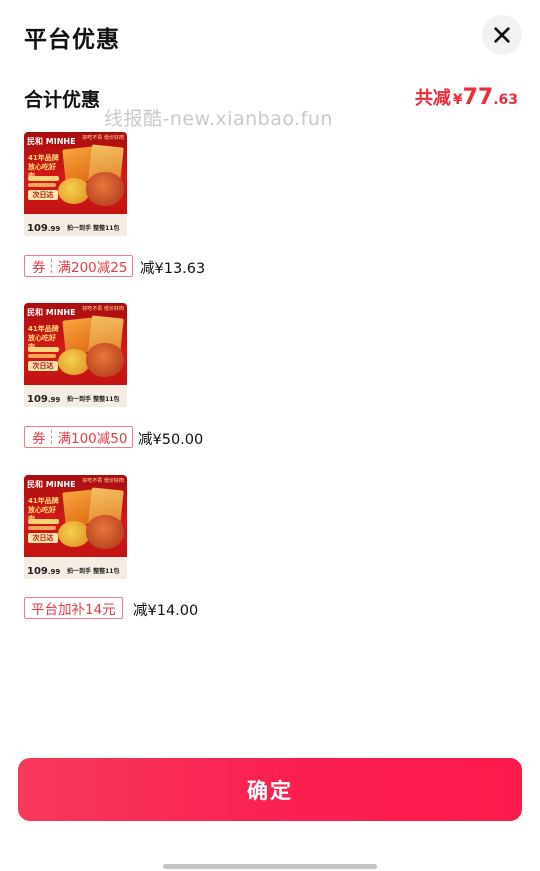  I want to click on coupon-tag: 券 满100减50, so click(79, 437).